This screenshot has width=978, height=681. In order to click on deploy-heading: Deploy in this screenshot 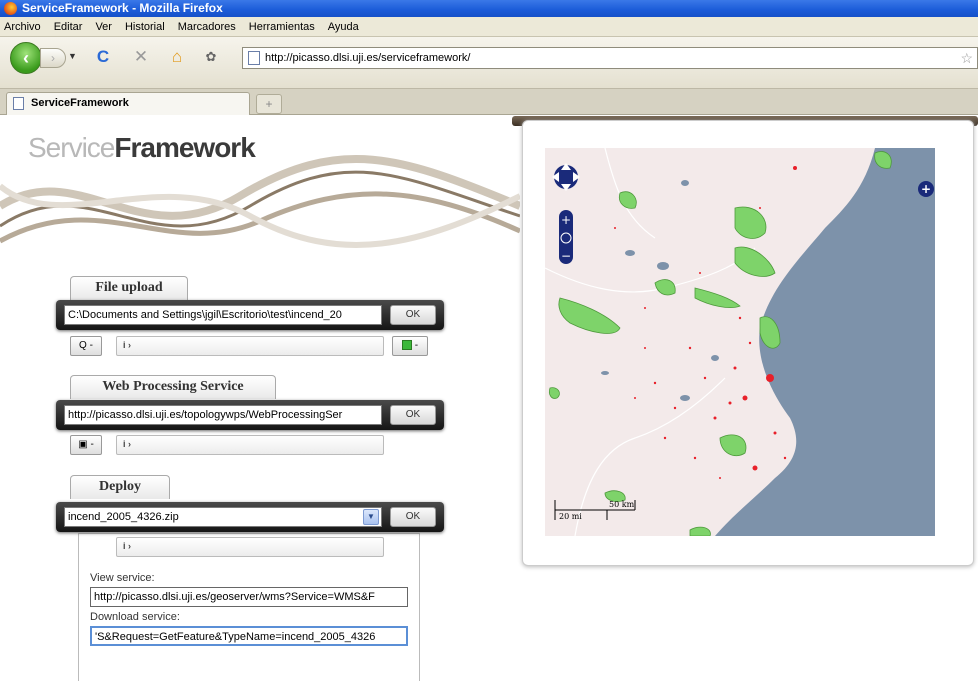, I will do `click(120, 487)`.